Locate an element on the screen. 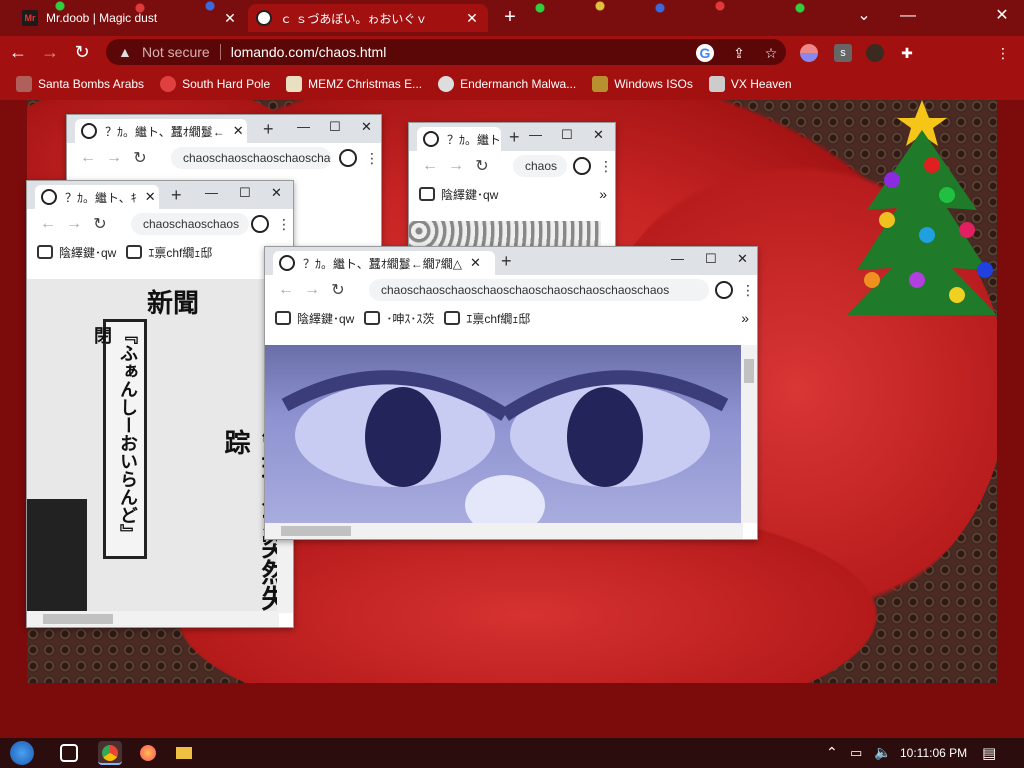  popup-window-3: ？ｶ。繼ト ✕ + — ☐ ✕ ← → ↻ chaos ⋮ 陰繹鍵･qw » is located at coordinates (512, 185).